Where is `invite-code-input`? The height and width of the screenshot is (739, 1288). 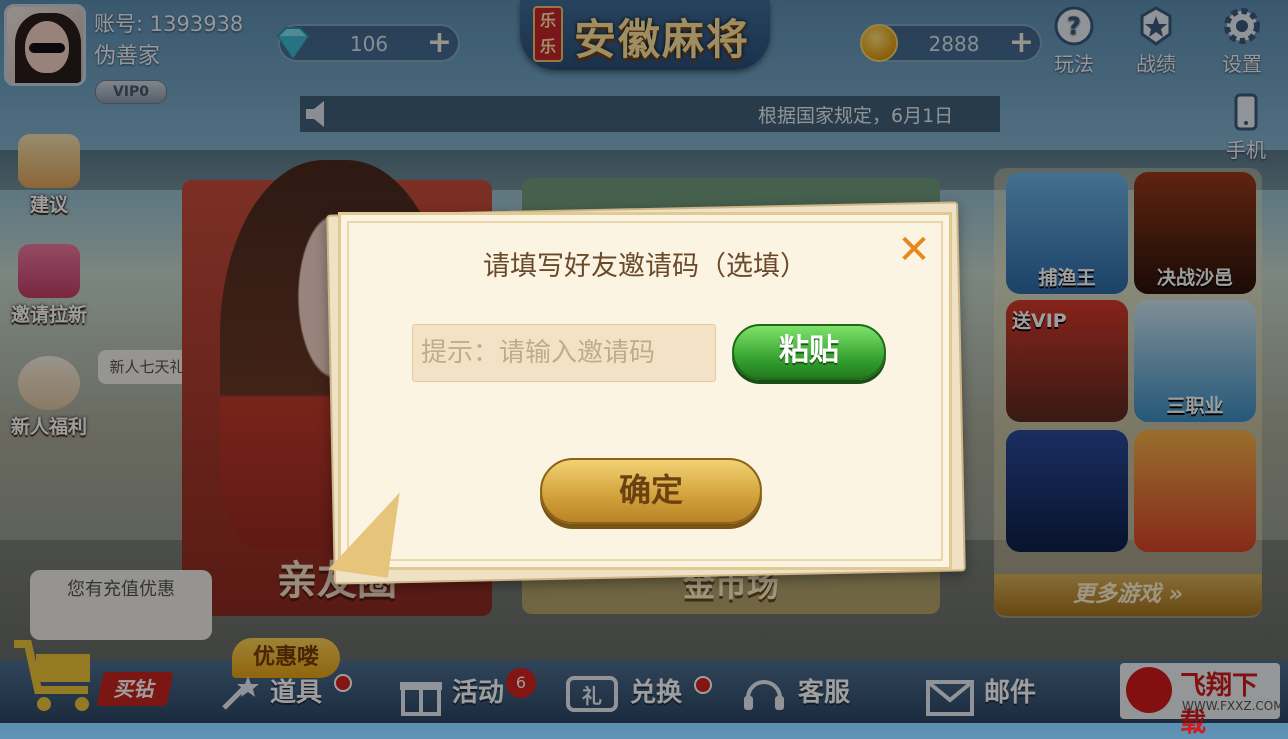
invite-code-input is located at coordinates (564, 353).